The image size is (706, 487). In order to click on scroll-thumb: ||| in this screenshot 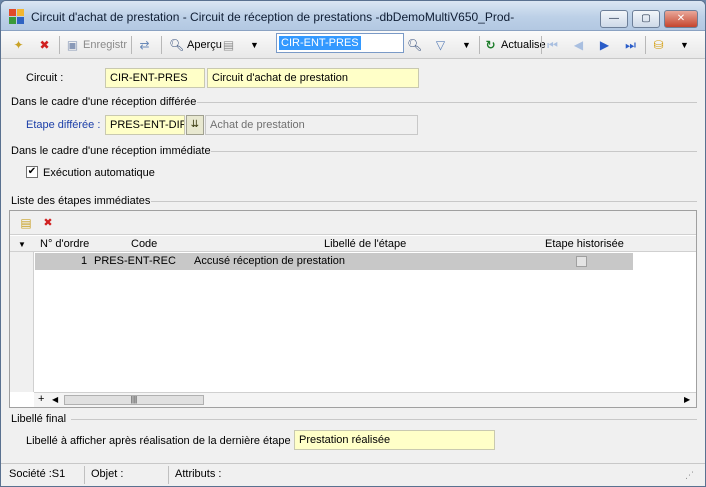, I will do `click(134, 400)`.